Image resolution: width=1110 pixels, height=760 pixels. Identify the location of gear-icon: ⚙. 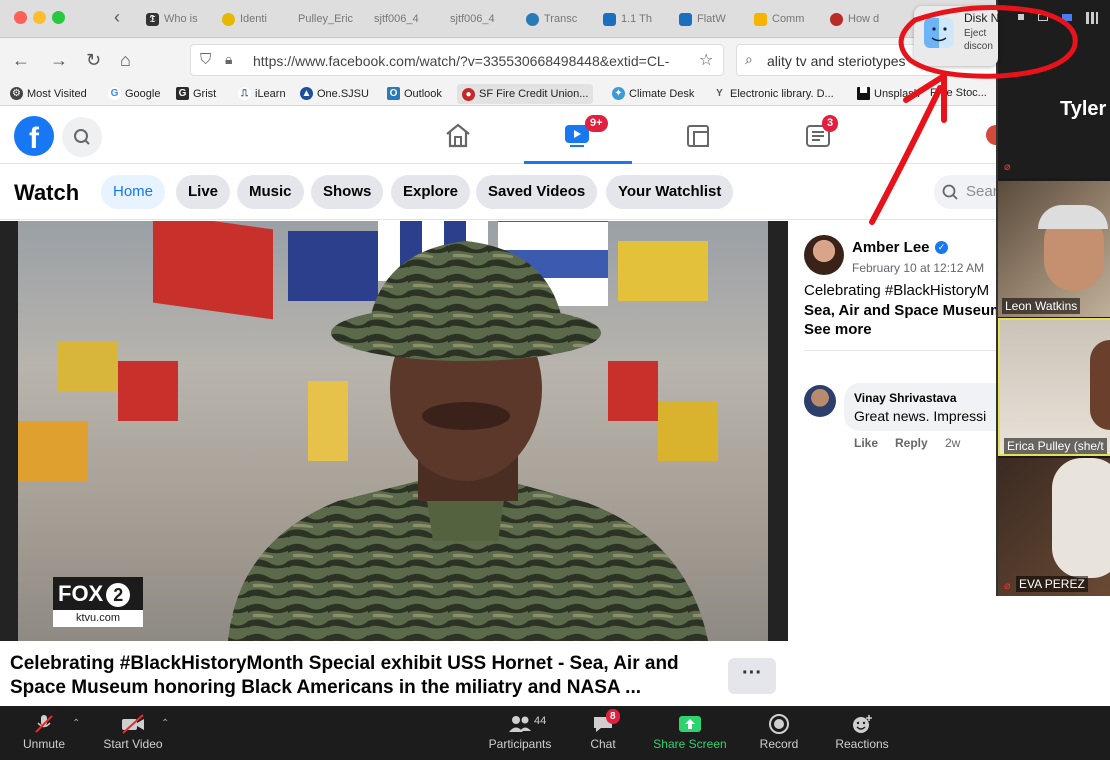
(16, 93).